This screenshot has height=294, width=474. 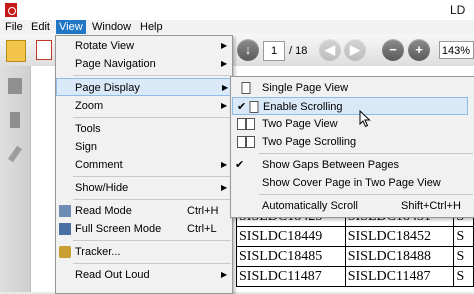 What do you see at coordinates (65, 252) in the screenshot?
I see `tracker-icon` at bounding box center [65, 252].